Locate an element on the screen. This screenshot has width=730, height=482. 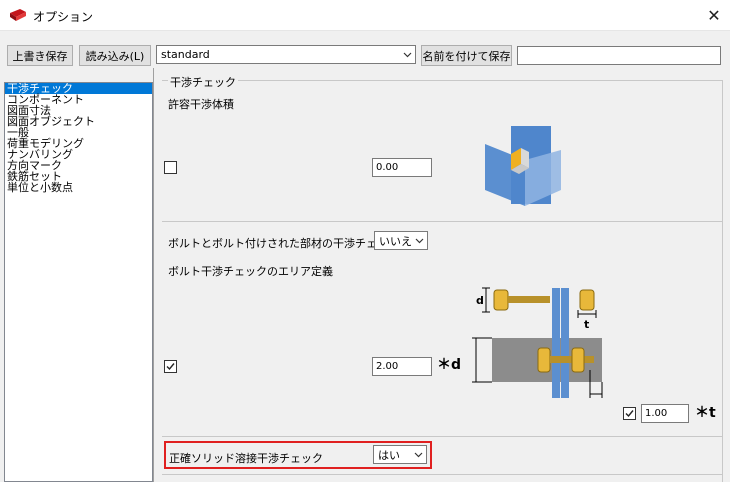
preset-select: standard is located at coordinates (286, 54).